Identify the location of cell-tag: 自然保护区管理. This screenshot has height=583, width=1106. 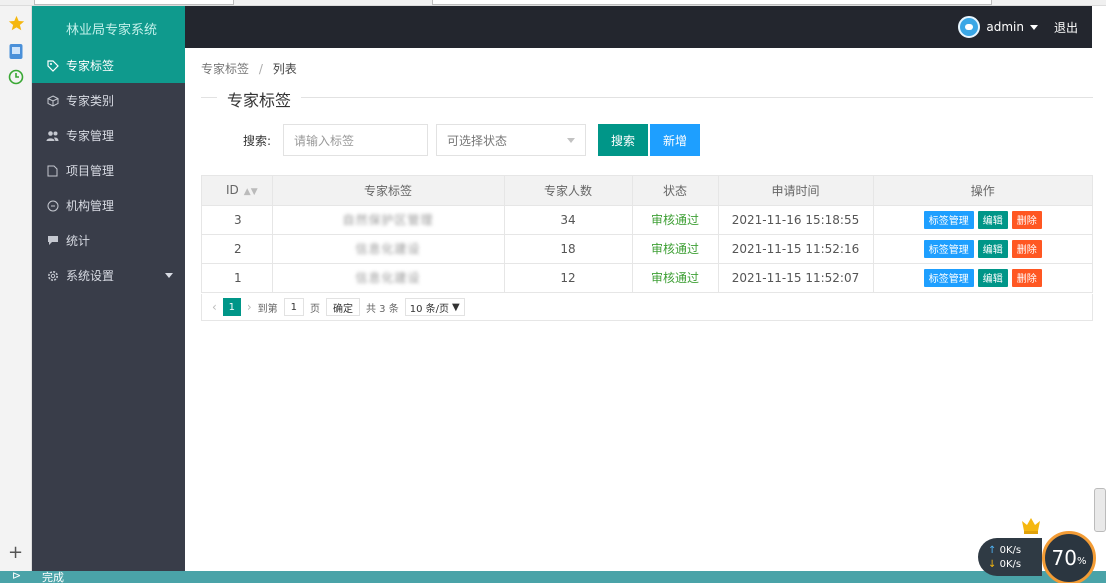
(388, 220).